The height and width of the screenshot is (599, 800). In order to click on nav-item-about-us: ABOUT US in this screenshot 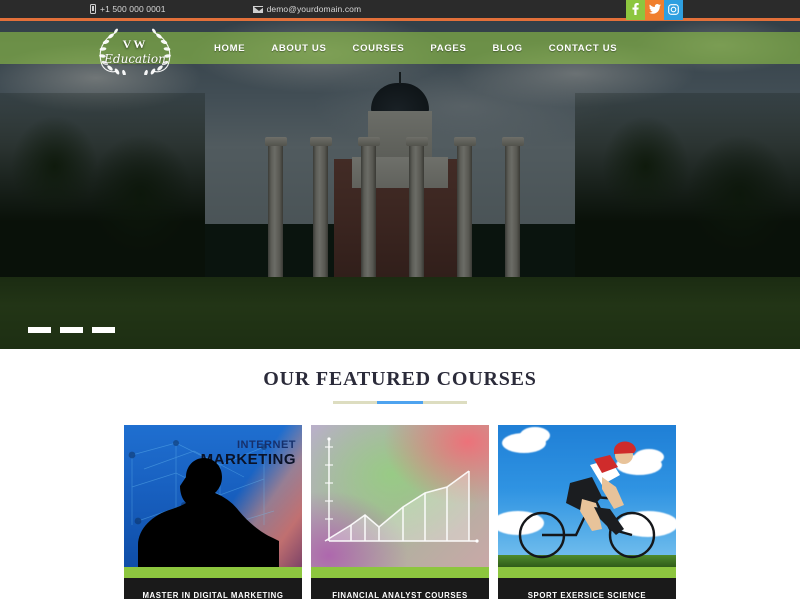, I will do `click(298, 48)`.